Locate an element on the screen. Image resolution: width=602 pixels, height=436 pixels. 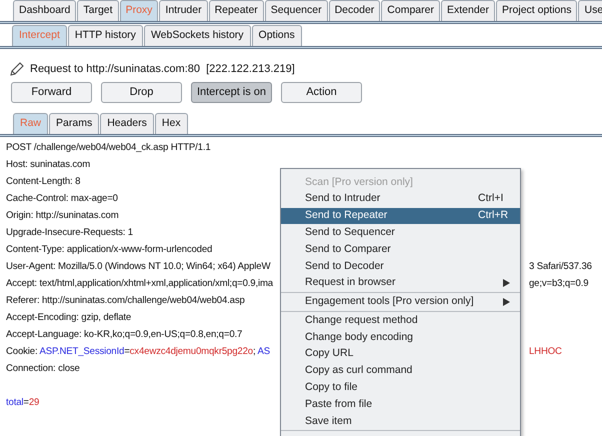
request-line: Upgrade-Insecure-Requests: 1 is located at coordinates (69, 232).